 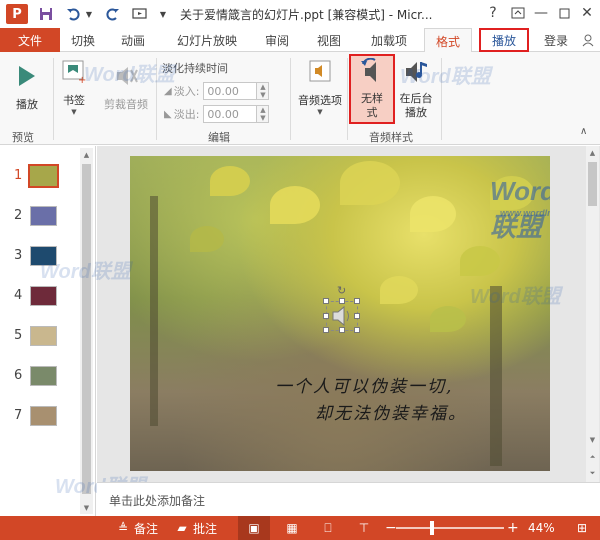 I want to click on audio-object: ↻, so click(x=341, y=308).